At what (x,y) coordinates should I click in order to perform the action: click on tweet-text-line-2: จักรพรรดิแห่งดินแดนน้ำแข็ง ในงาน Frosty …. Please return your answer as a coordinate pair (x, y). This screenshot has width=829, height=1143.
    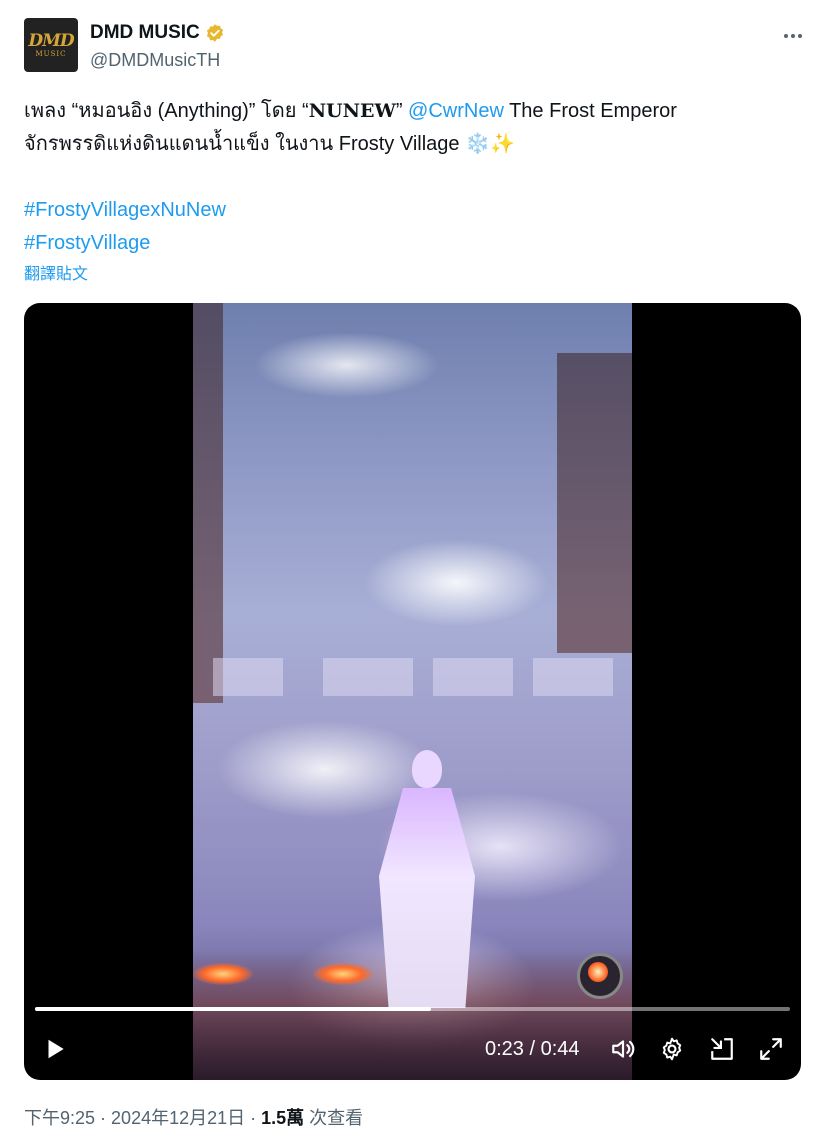
    Looking at the image, I should click on (269, 144).